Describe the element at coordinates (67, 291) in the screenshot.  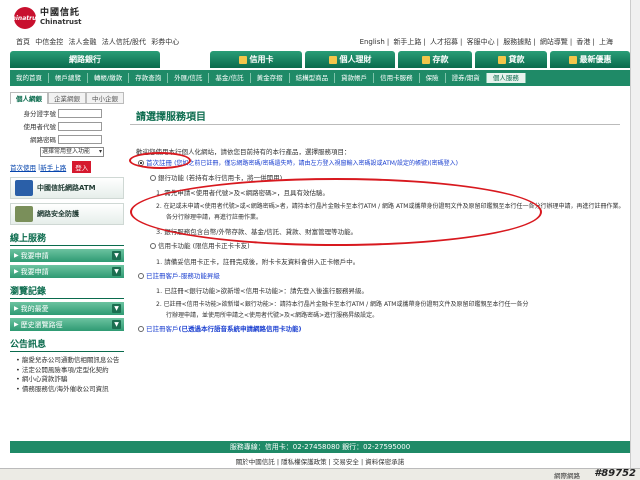
I see `browse-history-title: 瀏覽記錄` at that location.